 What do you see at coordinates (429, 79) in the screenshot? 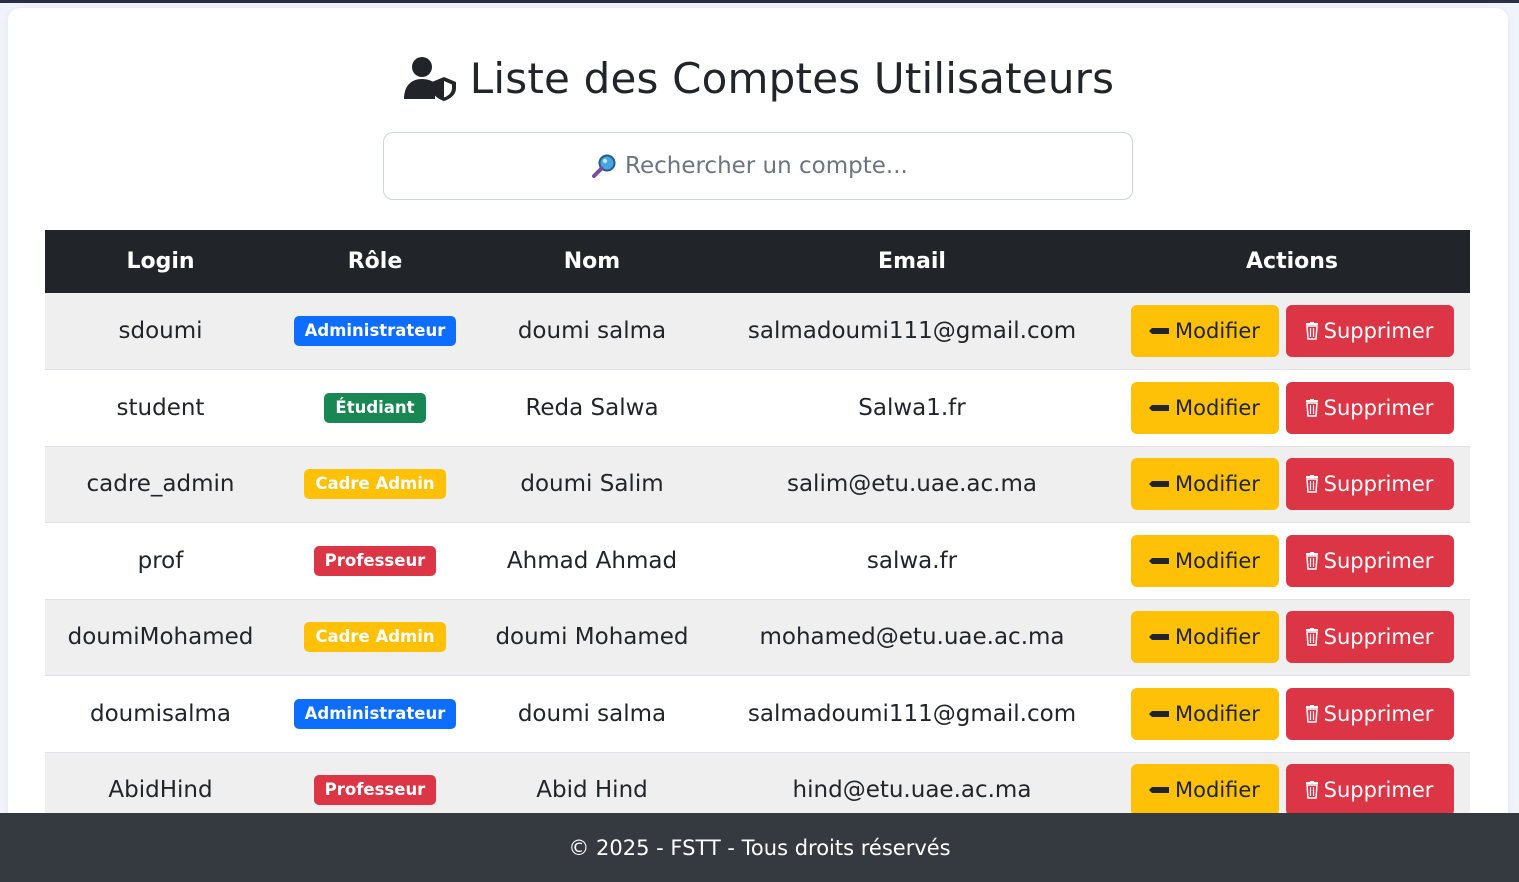
I see `user-shield-icon` at bounding box center [429, 79].